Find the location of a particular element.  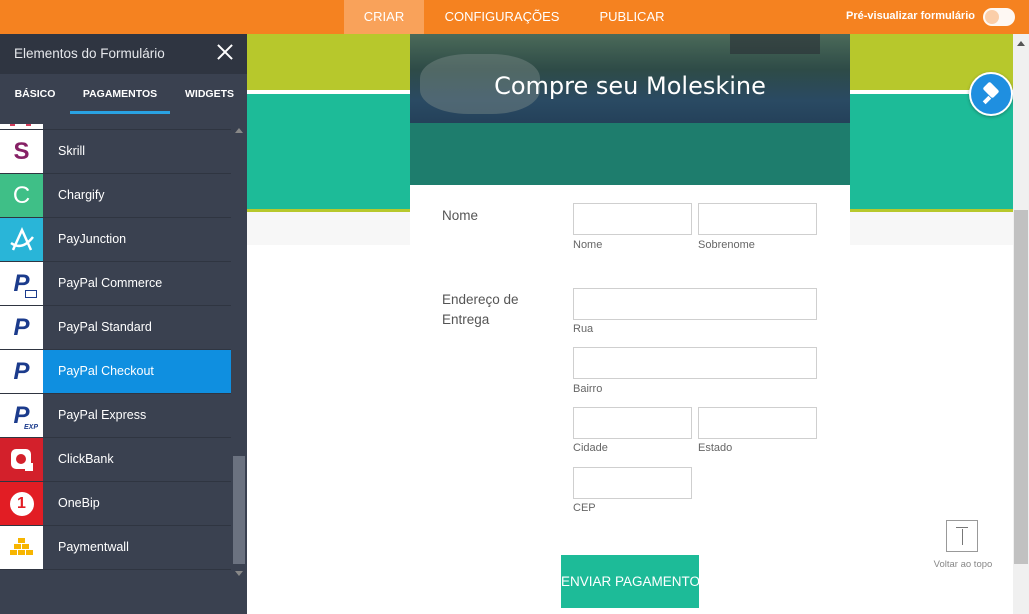

city-input is located at coordinates (632, 423).